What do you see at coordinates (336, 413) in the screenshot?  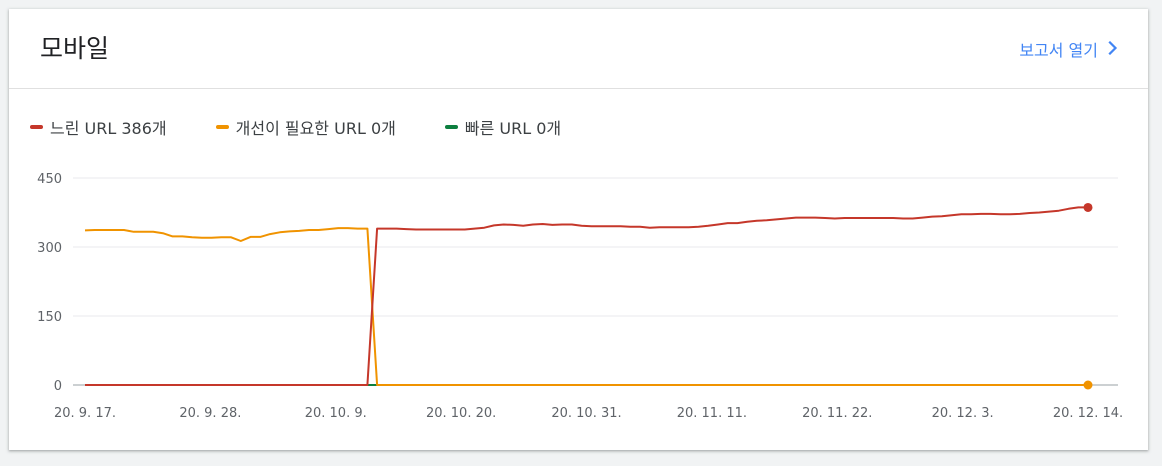 I see `x-tick-label: 20. 10. 9.` at bounding box center [336, 413].